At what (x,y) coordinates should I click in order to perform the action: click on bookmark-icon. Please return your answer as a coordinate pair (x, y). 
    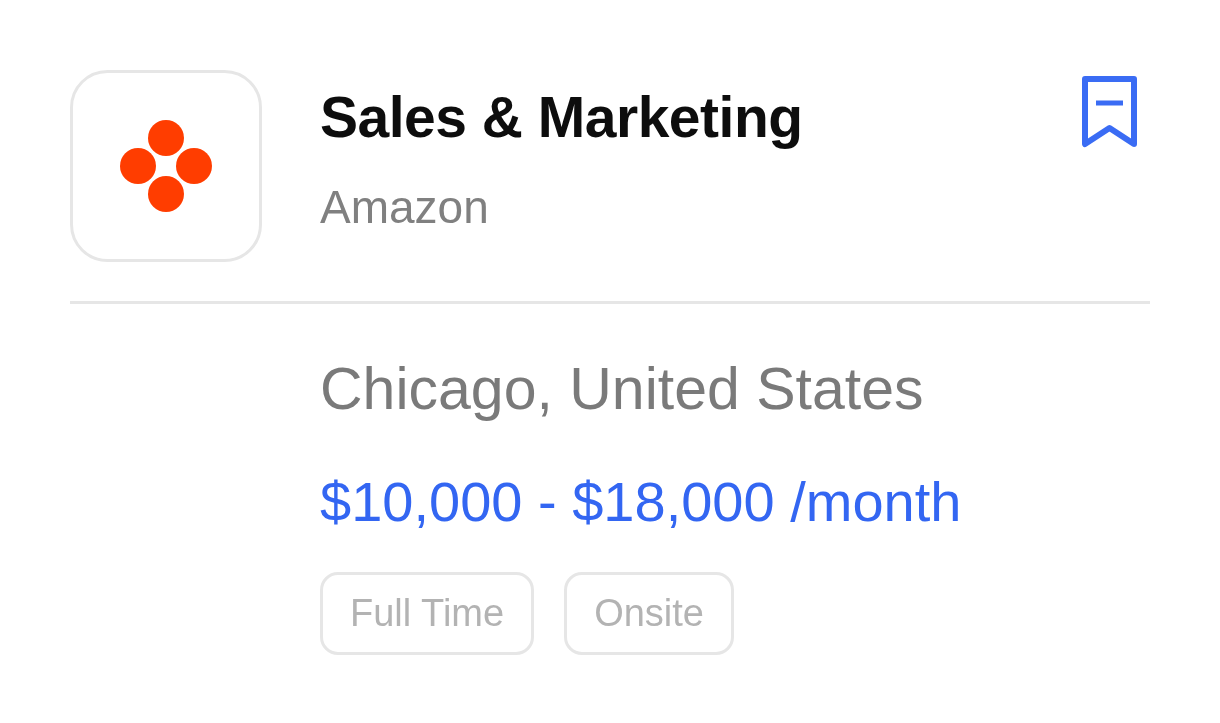
    Looking at the image, I should click on (1109, 112).